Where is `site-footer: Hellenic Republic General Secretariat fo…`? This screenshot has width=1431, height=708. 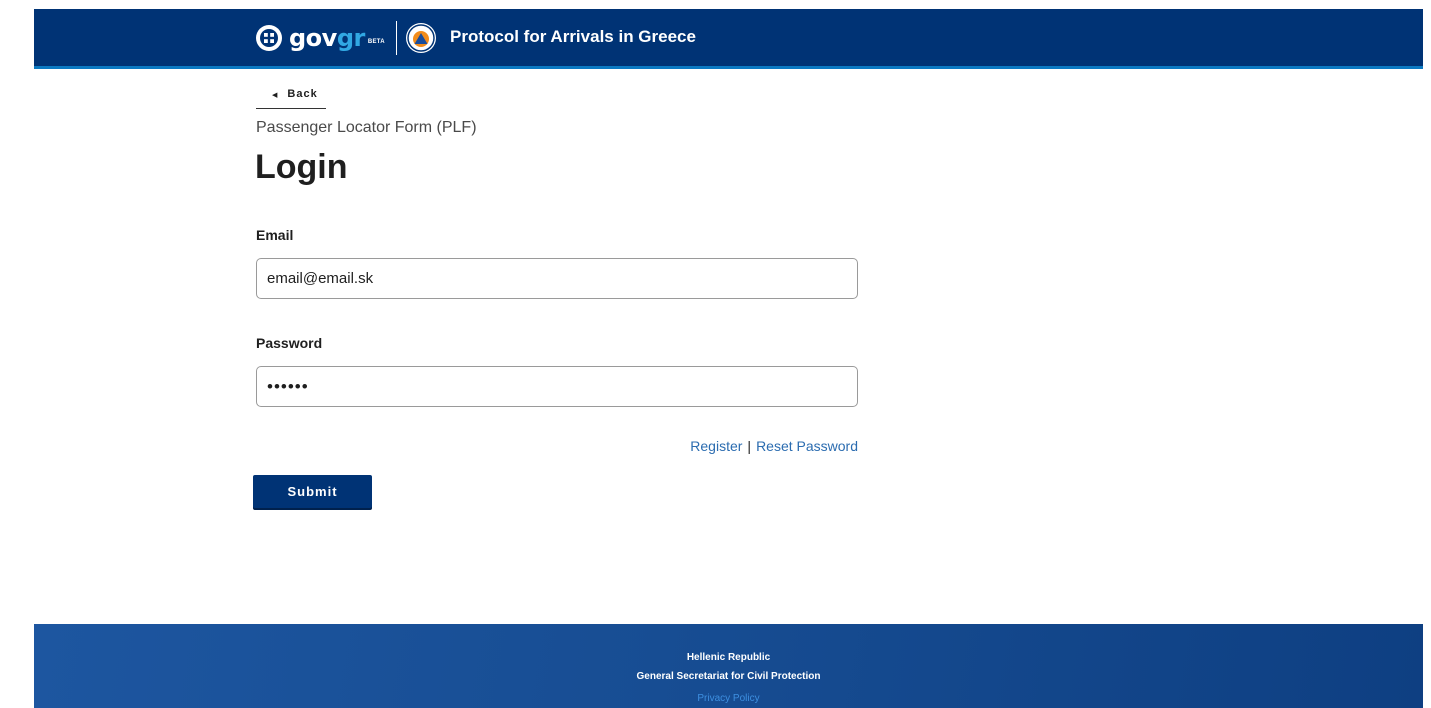
site-footer: Hellenic Republic General Secretariat fo… is located at coordinates (728, 666).